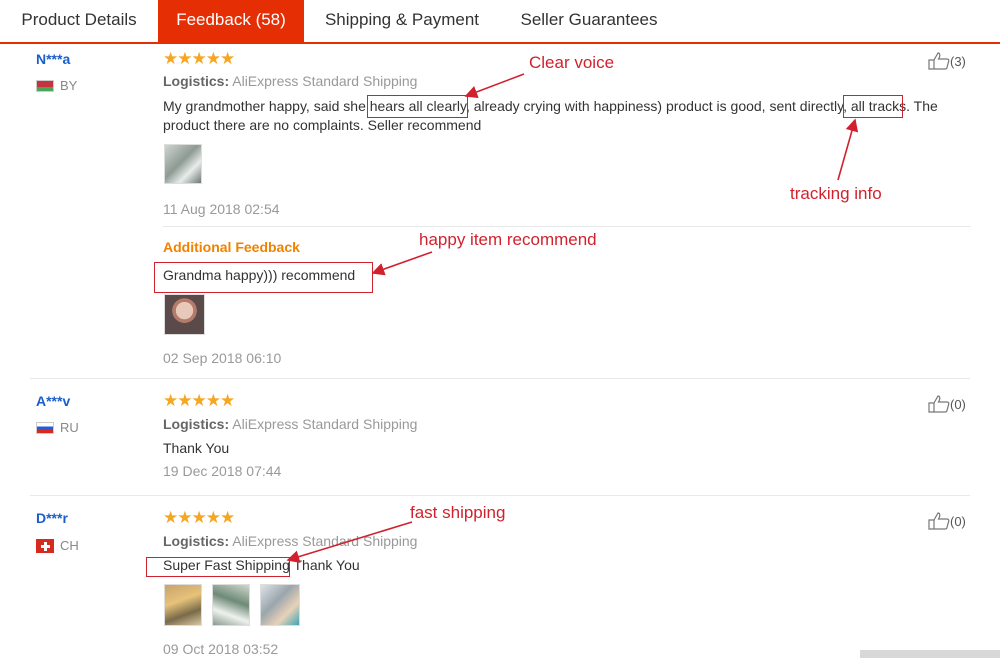 The image size is (1000, 658). Describe the element at coordinates (848, 149) in the screenshot. I see `arrow-tracking-info` at that location.